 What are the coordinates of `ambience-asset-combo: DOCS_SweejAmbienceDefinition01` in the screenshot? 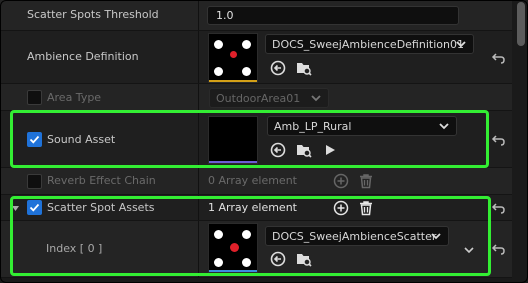 It's located at (369, 44).